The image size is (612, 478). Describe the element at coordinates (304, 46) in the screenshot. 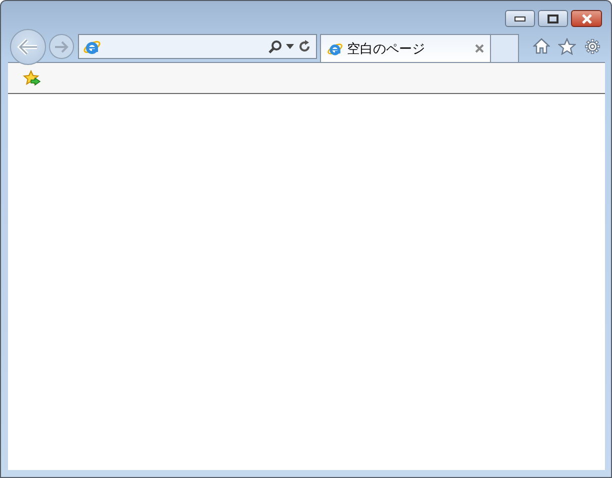

I see `refresh-icon` at that location.